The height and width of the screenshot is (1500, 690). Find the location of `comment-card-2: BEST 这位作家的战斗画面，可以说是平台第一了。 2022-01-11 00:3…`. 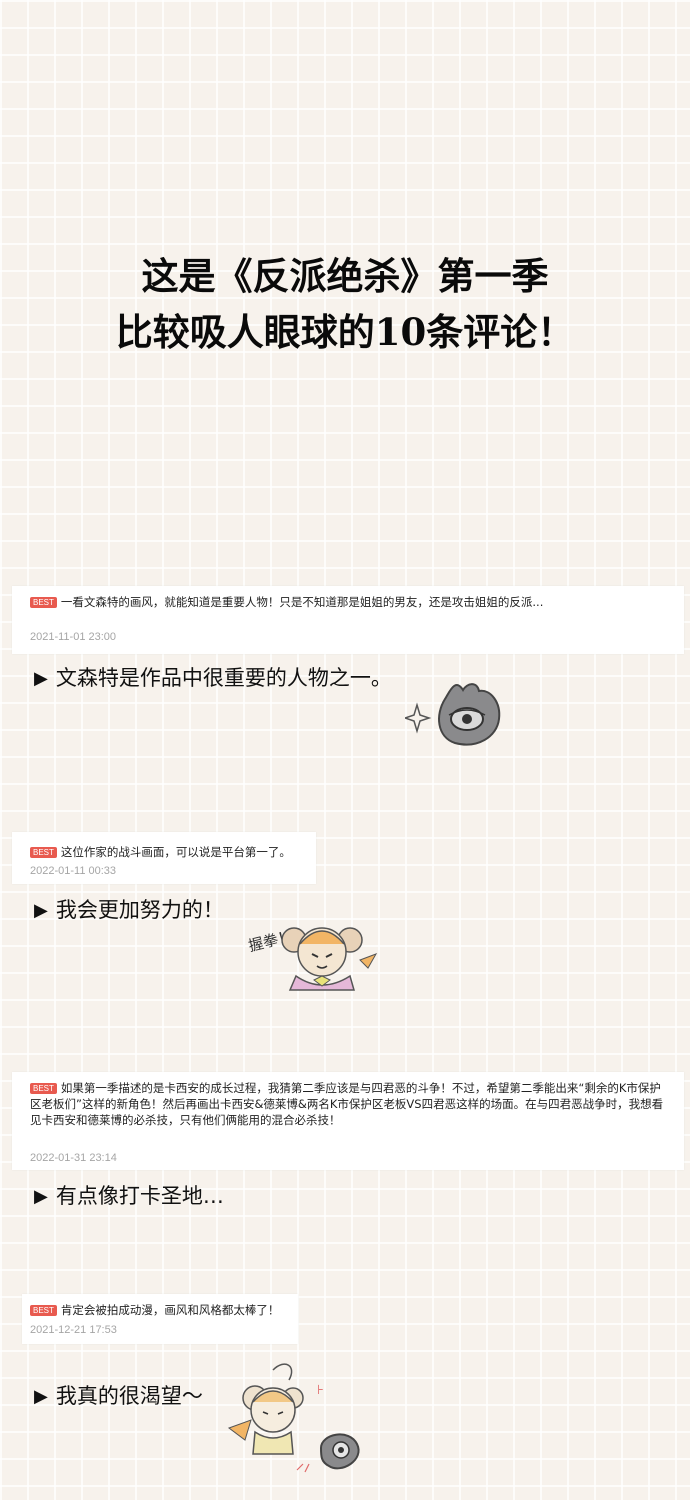

comment-card-2: BEST 这位作家的战斗画面，可以说是平台第一了。 2022-01-11 00:3… is located at coordinates (164, 858).